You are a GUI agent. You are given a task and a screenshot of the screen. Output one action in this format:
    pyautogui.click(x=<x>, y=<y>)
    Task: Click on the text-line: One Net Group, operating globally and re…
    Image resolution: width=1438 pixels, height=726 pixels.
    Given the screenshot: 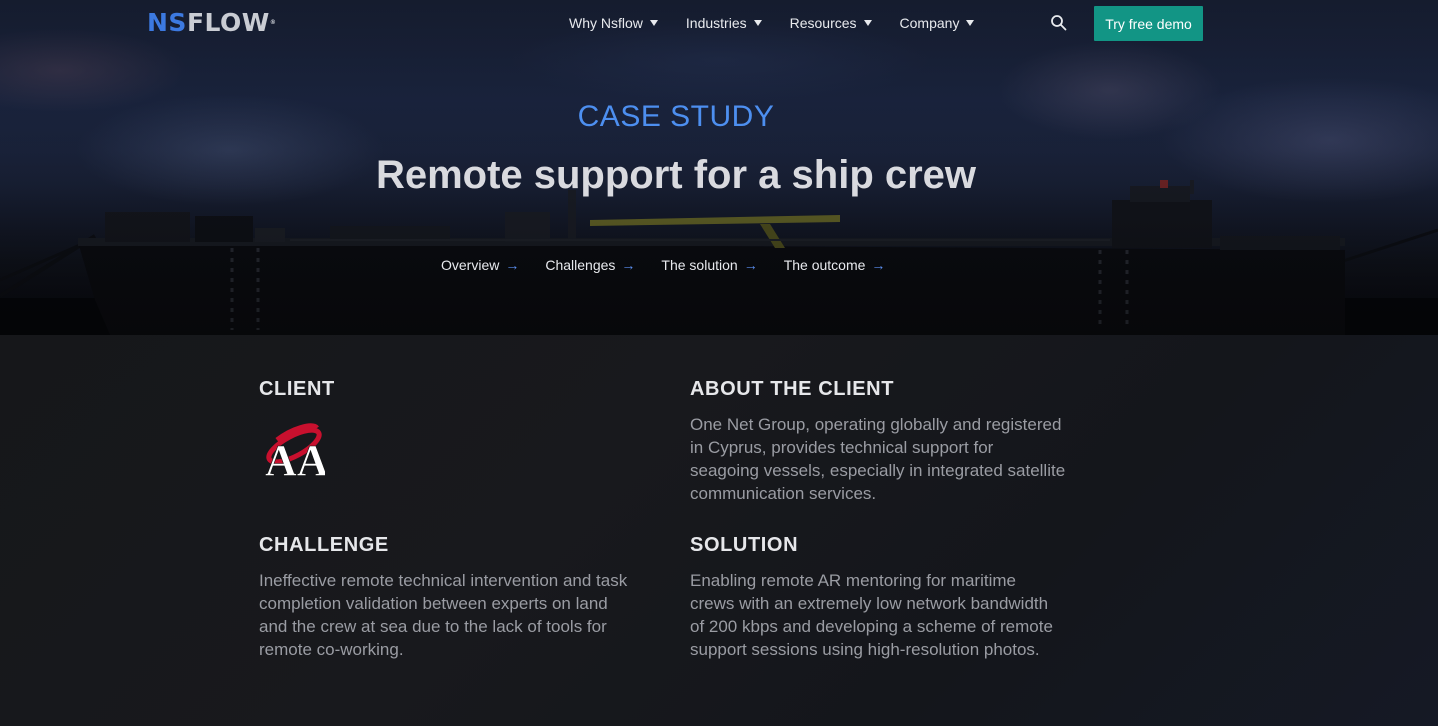 What is the action you would take?
    pyautogui.click(x=876, y=424)
    